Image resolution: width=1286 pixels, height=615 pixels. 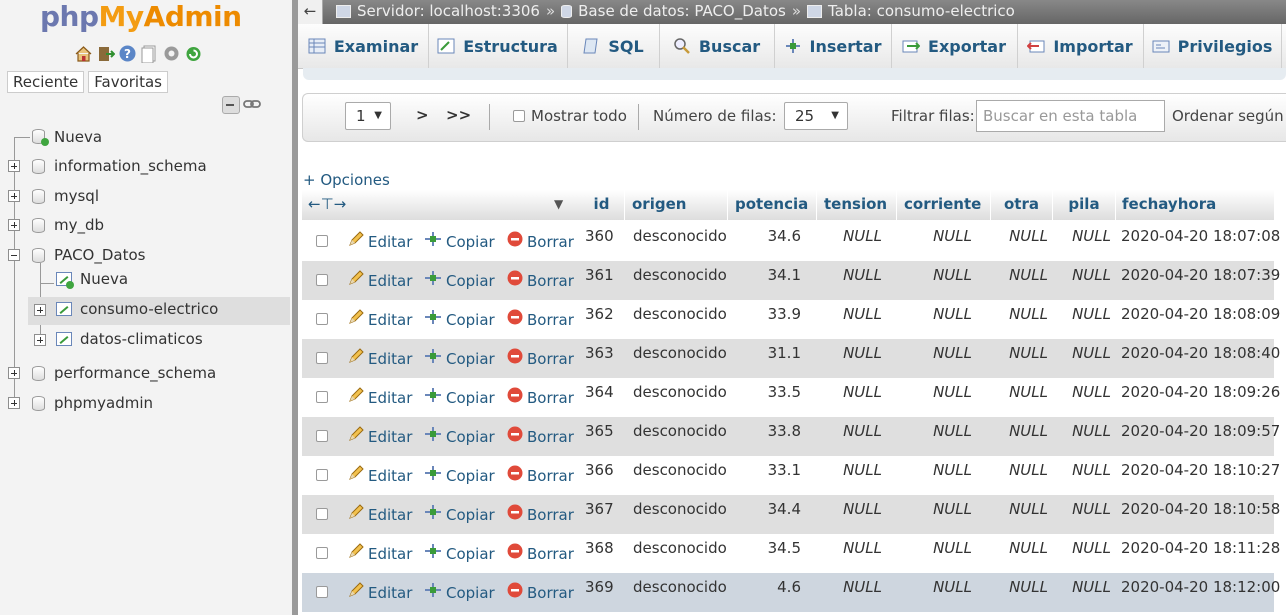 What do you see at coordinates (816, 116) in the screenshot?
I see `rows-per-page-select: 25 ▼` at bounding box center [816, 116].